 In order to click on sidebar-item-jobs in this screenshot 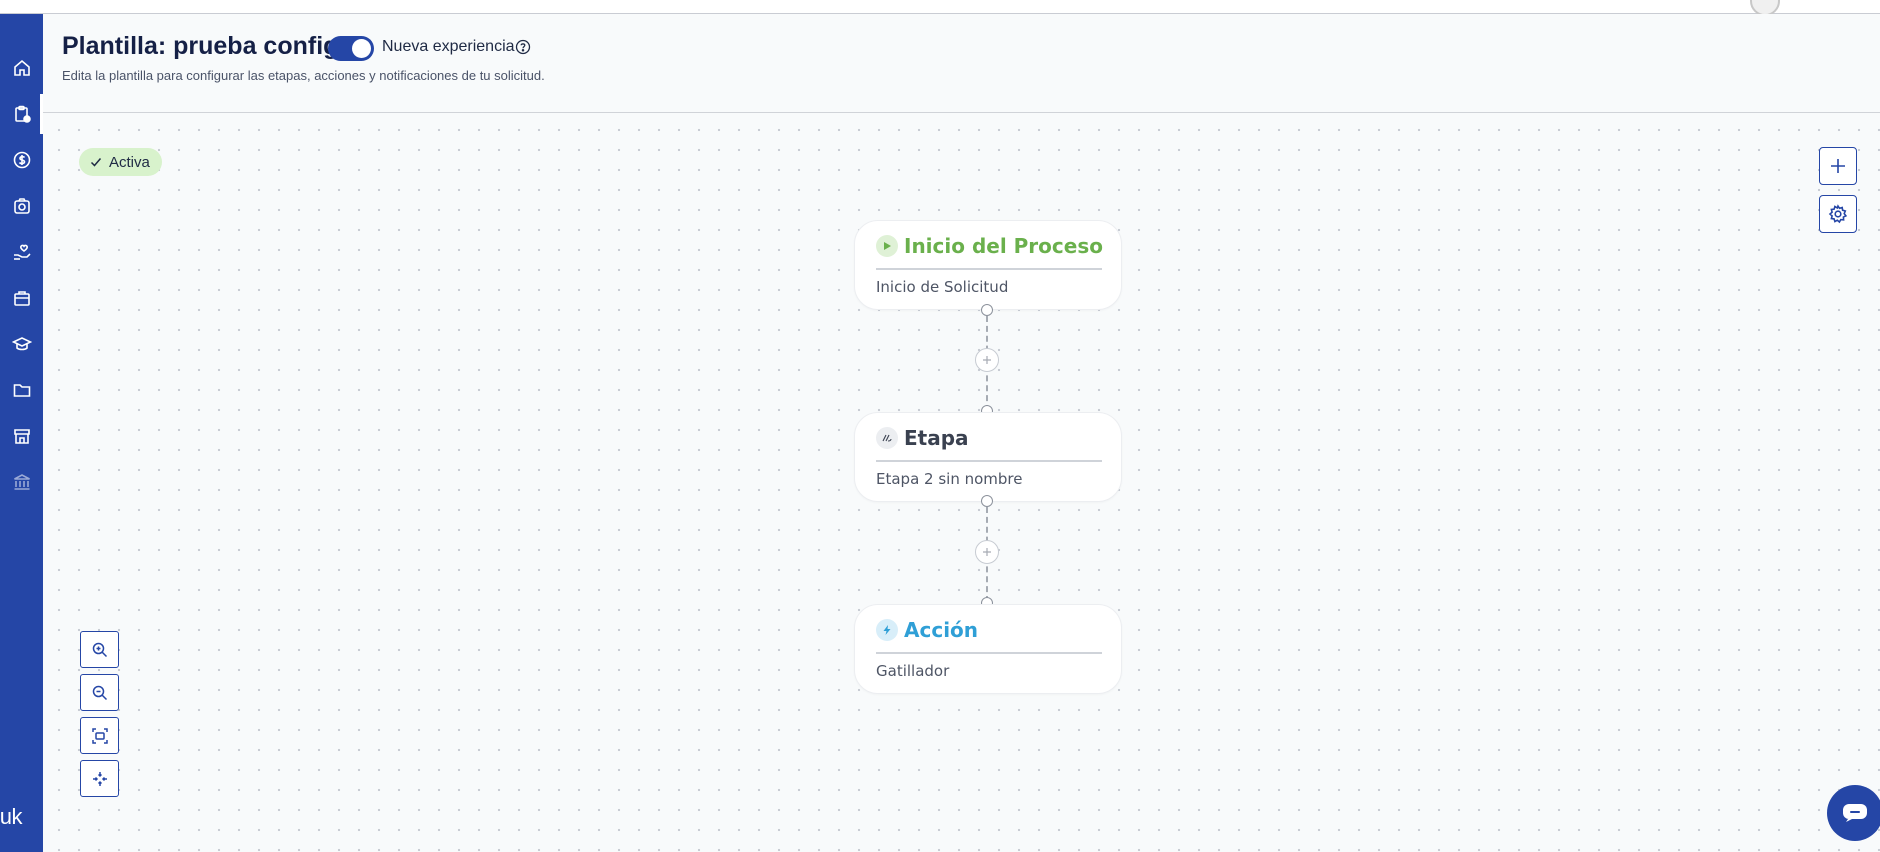, I will do `click(21, 298)`.